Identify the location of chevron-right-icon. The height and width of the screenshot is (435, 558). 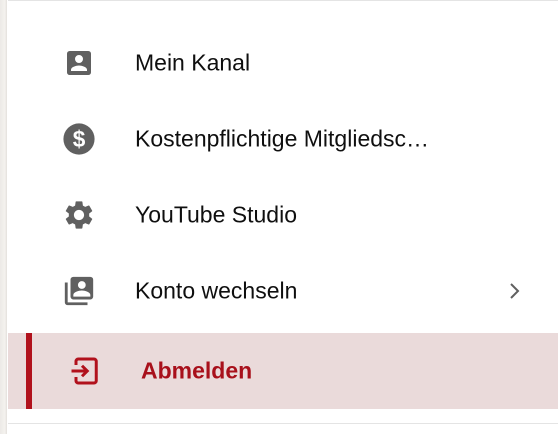
(514, 291).